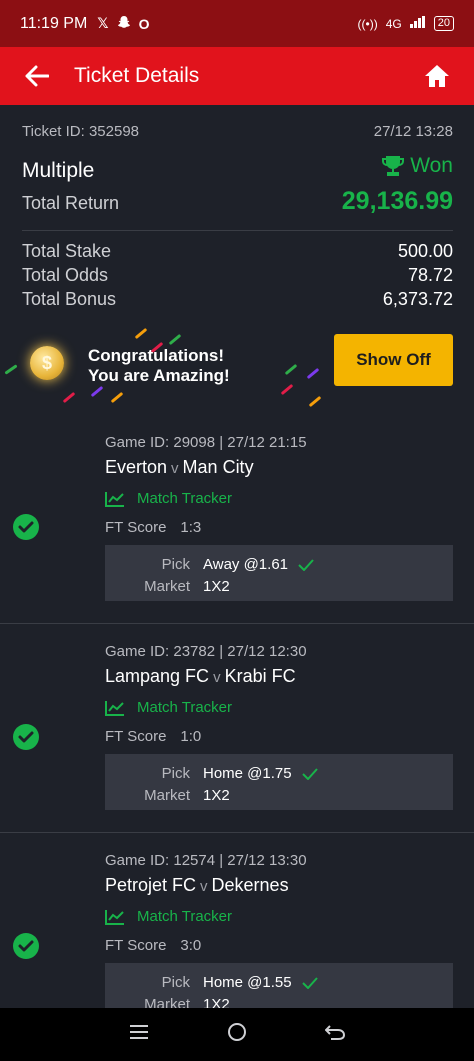 The width and height of the screenshot is (474, 1061). Describe the element at coordinates (151, 885) in the screenshot. I see `home-team: Petrojet FC` at that location.